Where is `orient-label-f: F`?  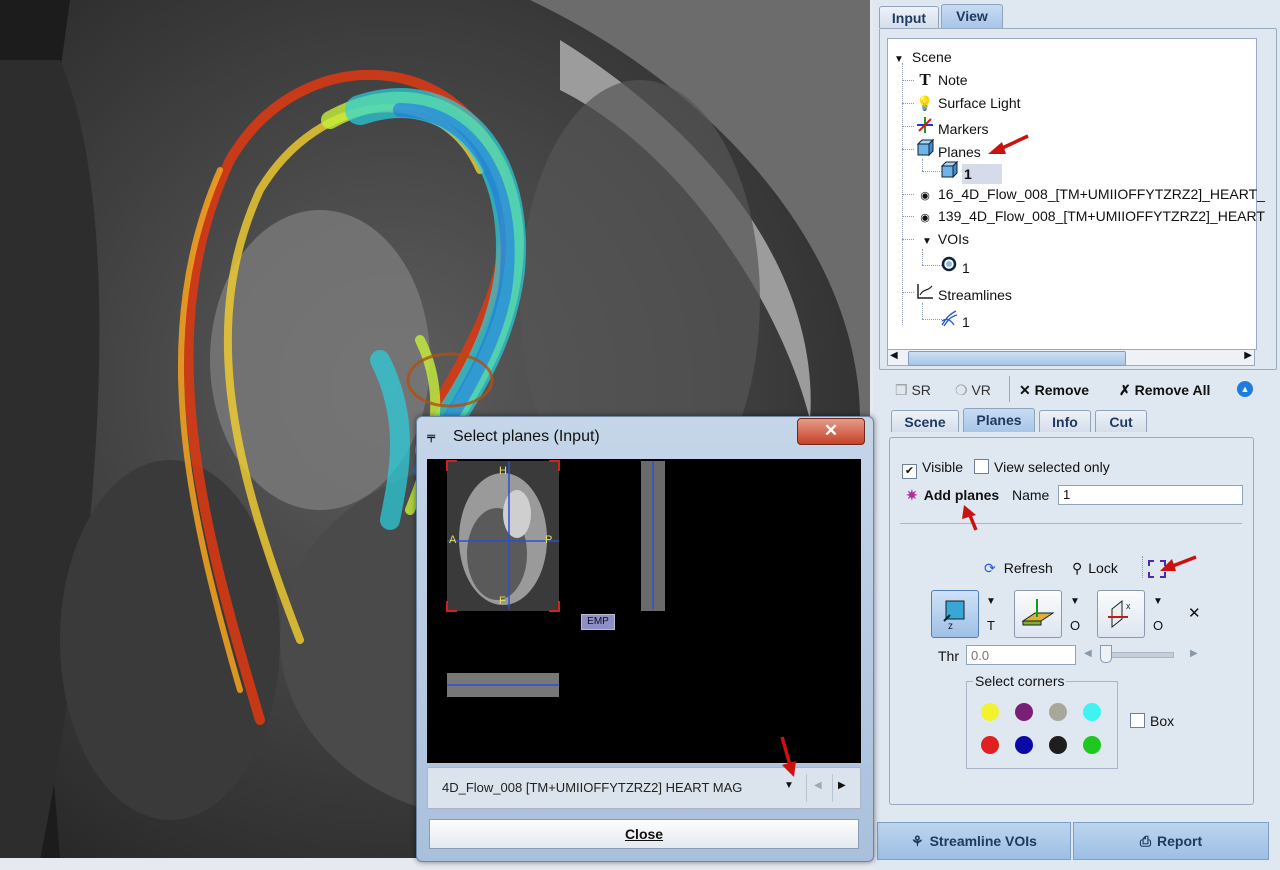
orient-label-f: F is located at coordinates (502, 601).